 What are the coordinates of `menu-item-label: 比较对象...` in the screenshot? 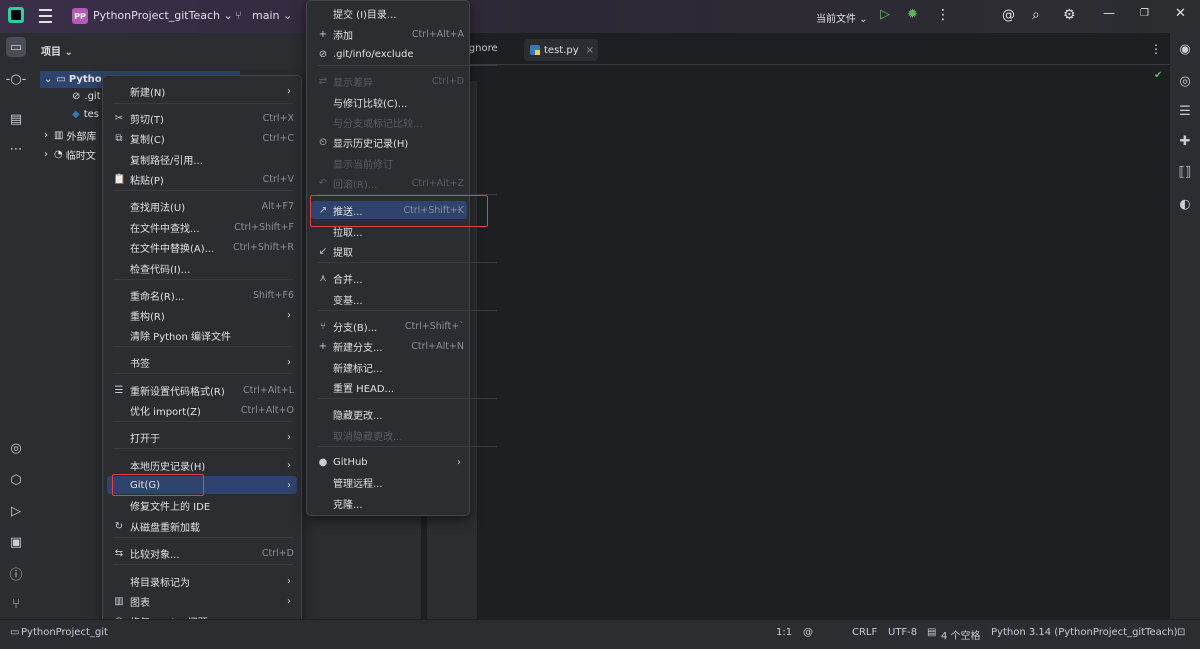 It's located at (155, 555).